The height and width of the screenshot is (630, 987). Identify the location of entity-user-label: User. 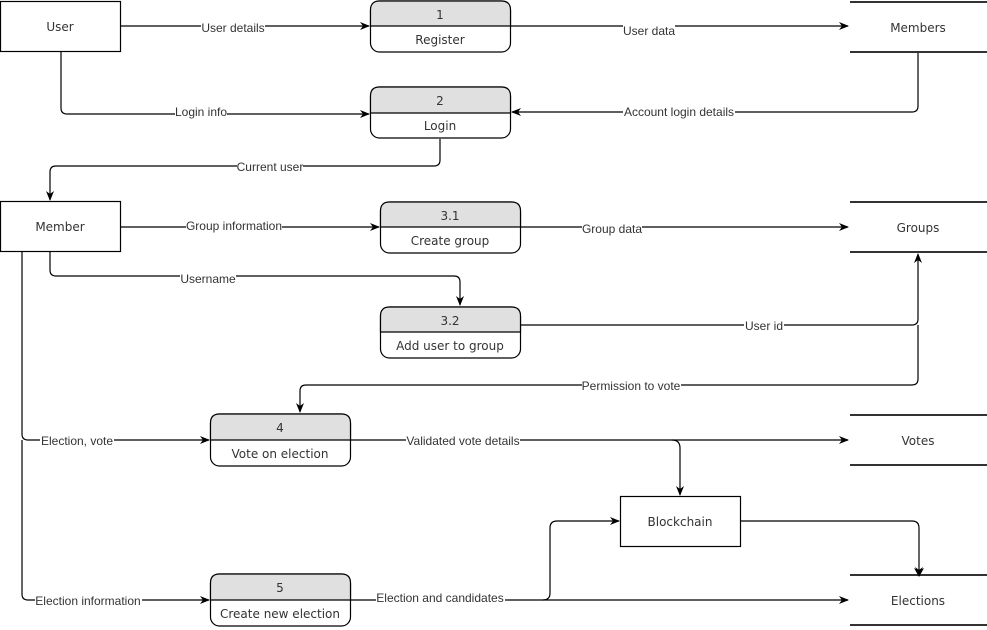
(59, 27).